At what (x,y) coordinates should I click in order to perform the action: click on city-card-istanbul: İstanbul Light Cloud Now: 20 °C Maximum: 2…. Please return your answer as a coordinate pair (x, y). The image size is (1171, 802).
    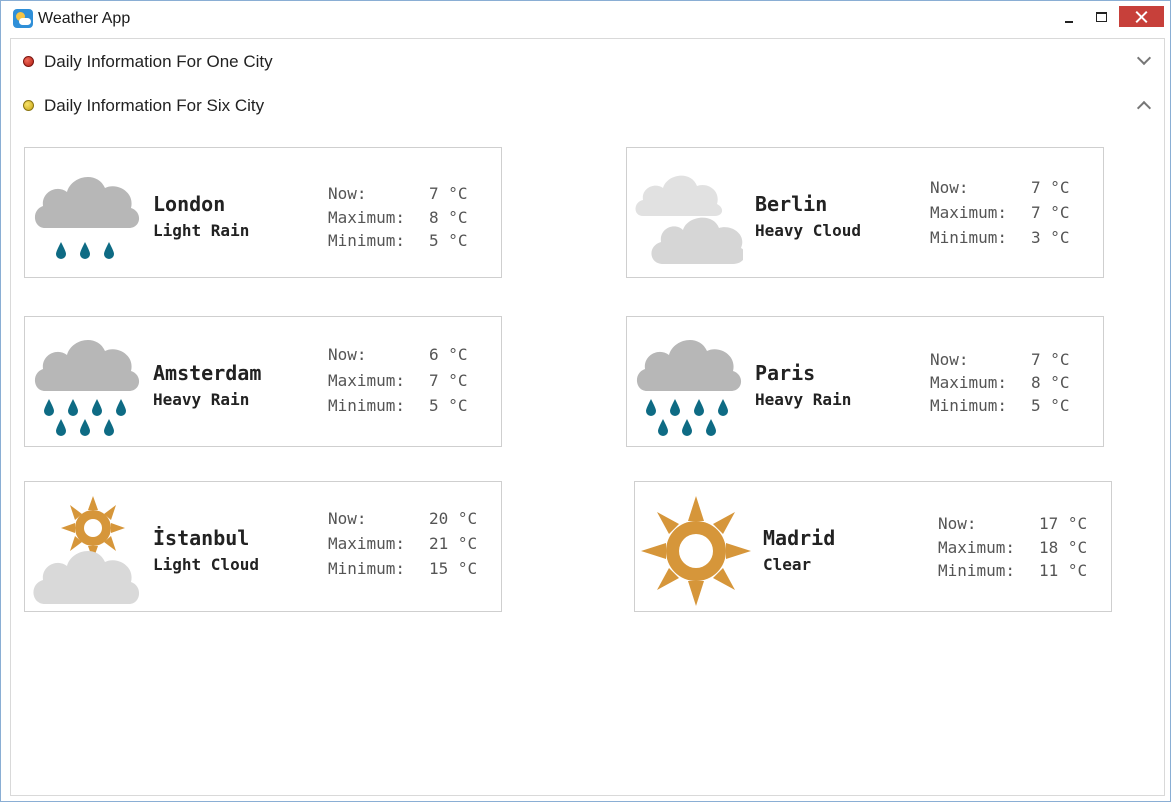
    Looking at the image, I should click on (263, 546).